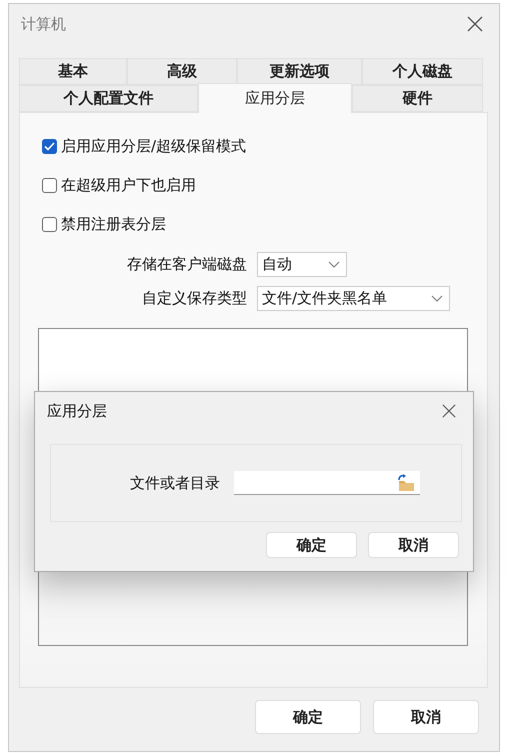 Image resolution: width=510 pixels, height=756 pixels. Describe the element at coordinates (302, 264) in the screenshot. I see `dropdown: 自动` at that location.